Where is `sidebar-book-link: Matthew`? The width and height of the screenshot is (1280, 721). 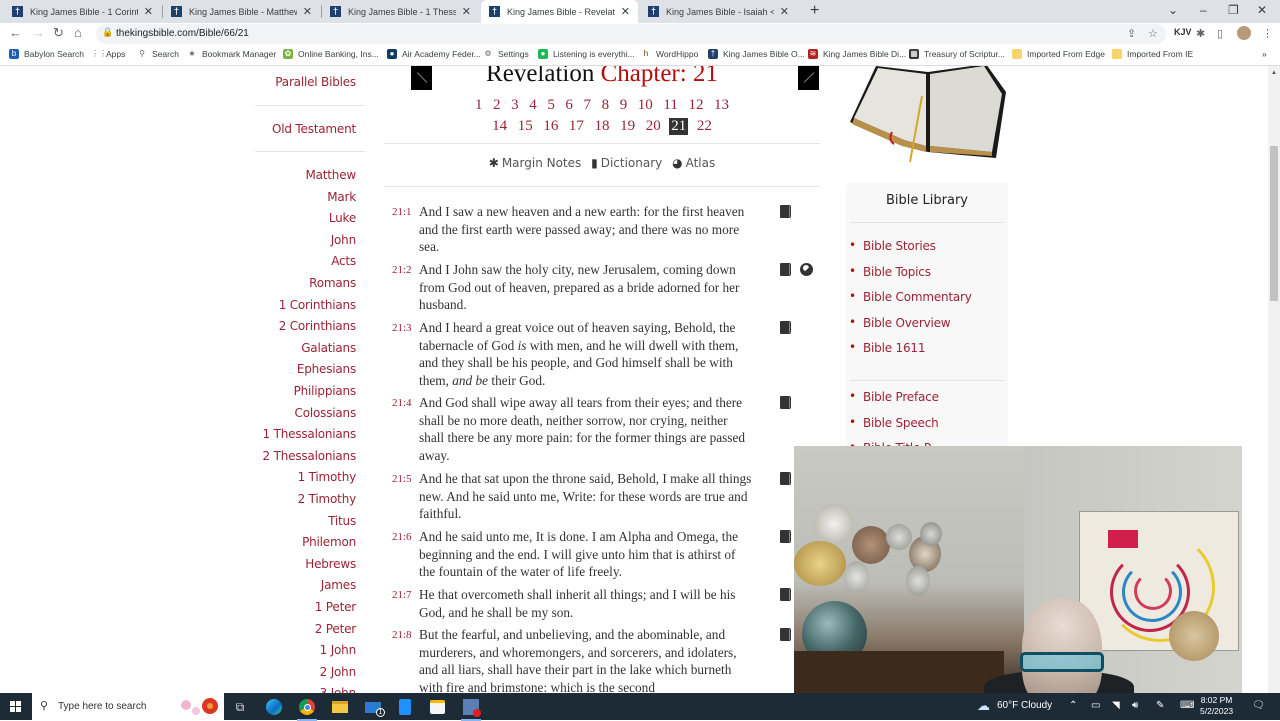 sidebar-book-link: Matthew is located at coordinates (330, 175).